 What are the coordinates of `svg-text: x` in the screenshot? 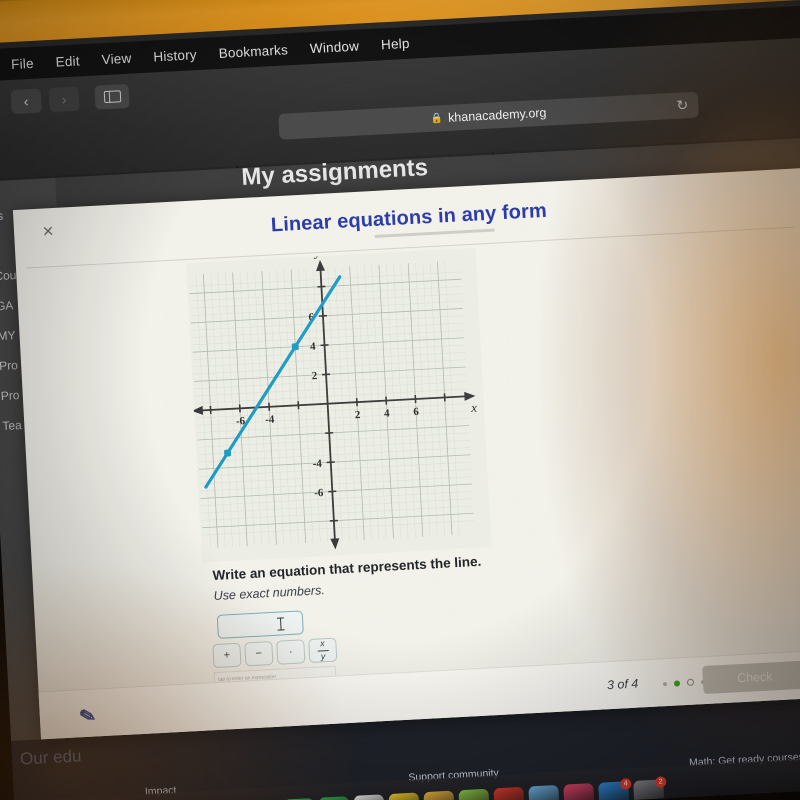 It's located at (474, 407).